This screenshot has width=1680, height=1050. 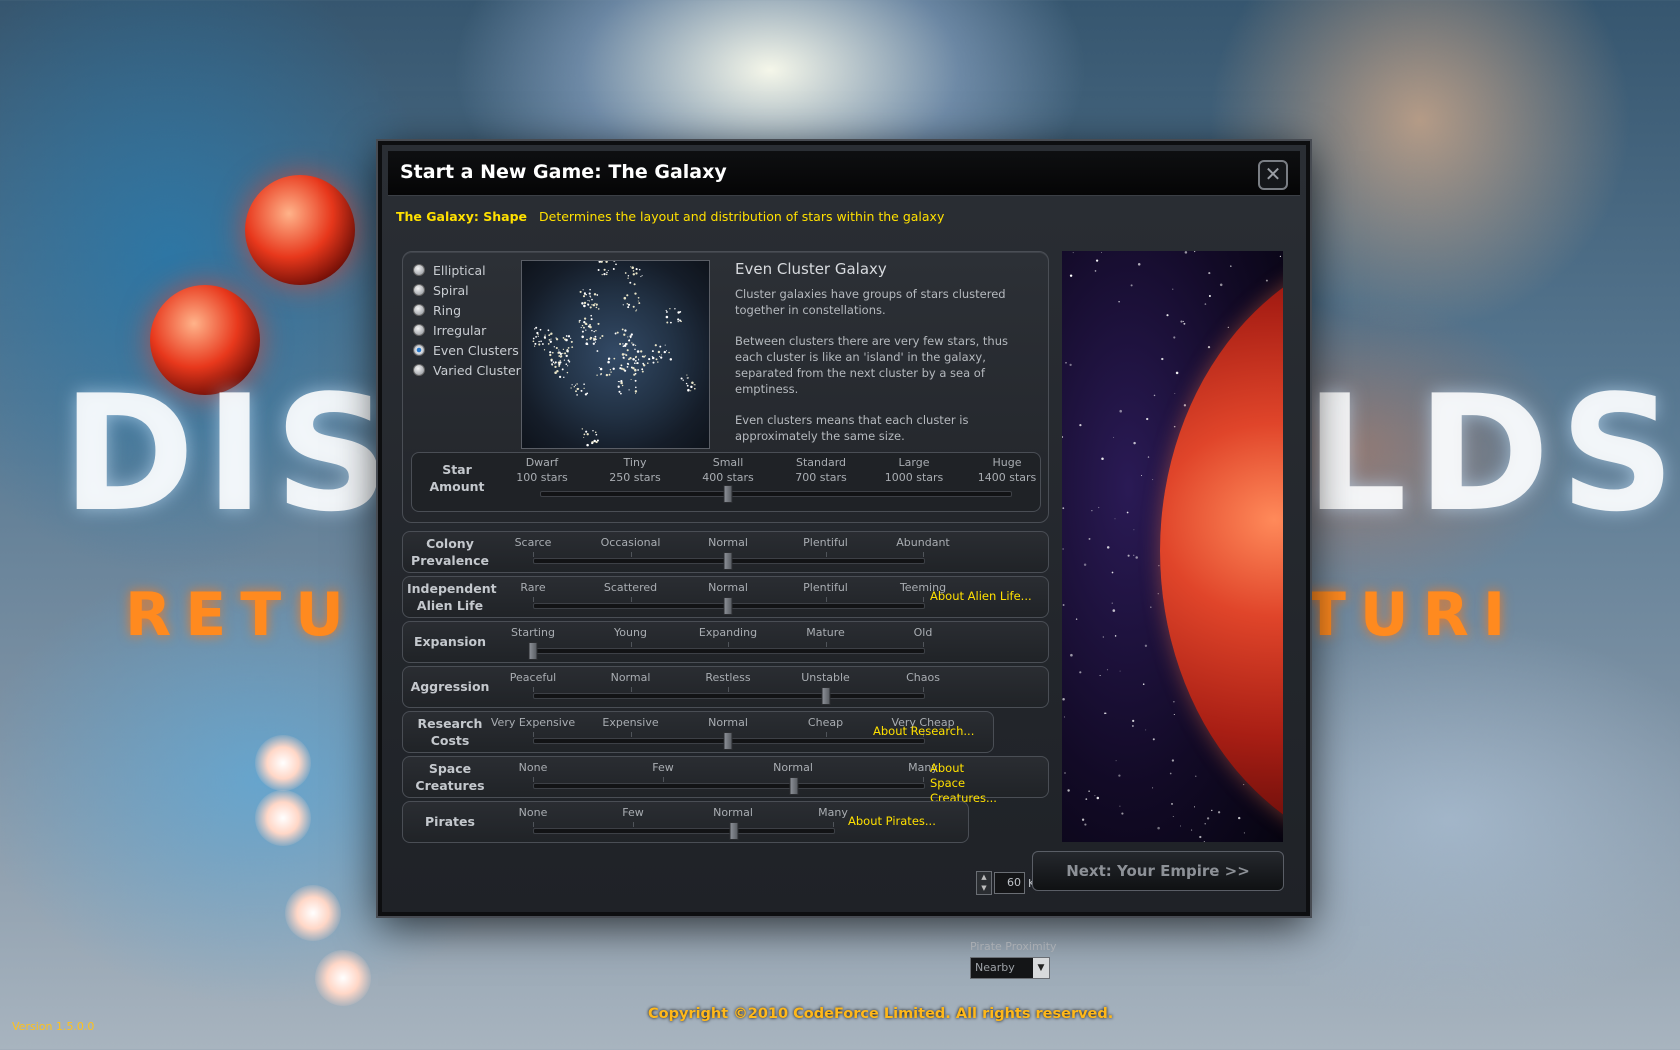 I want to click on star-amount-label: Star Amount, so click(x=457, y=478).